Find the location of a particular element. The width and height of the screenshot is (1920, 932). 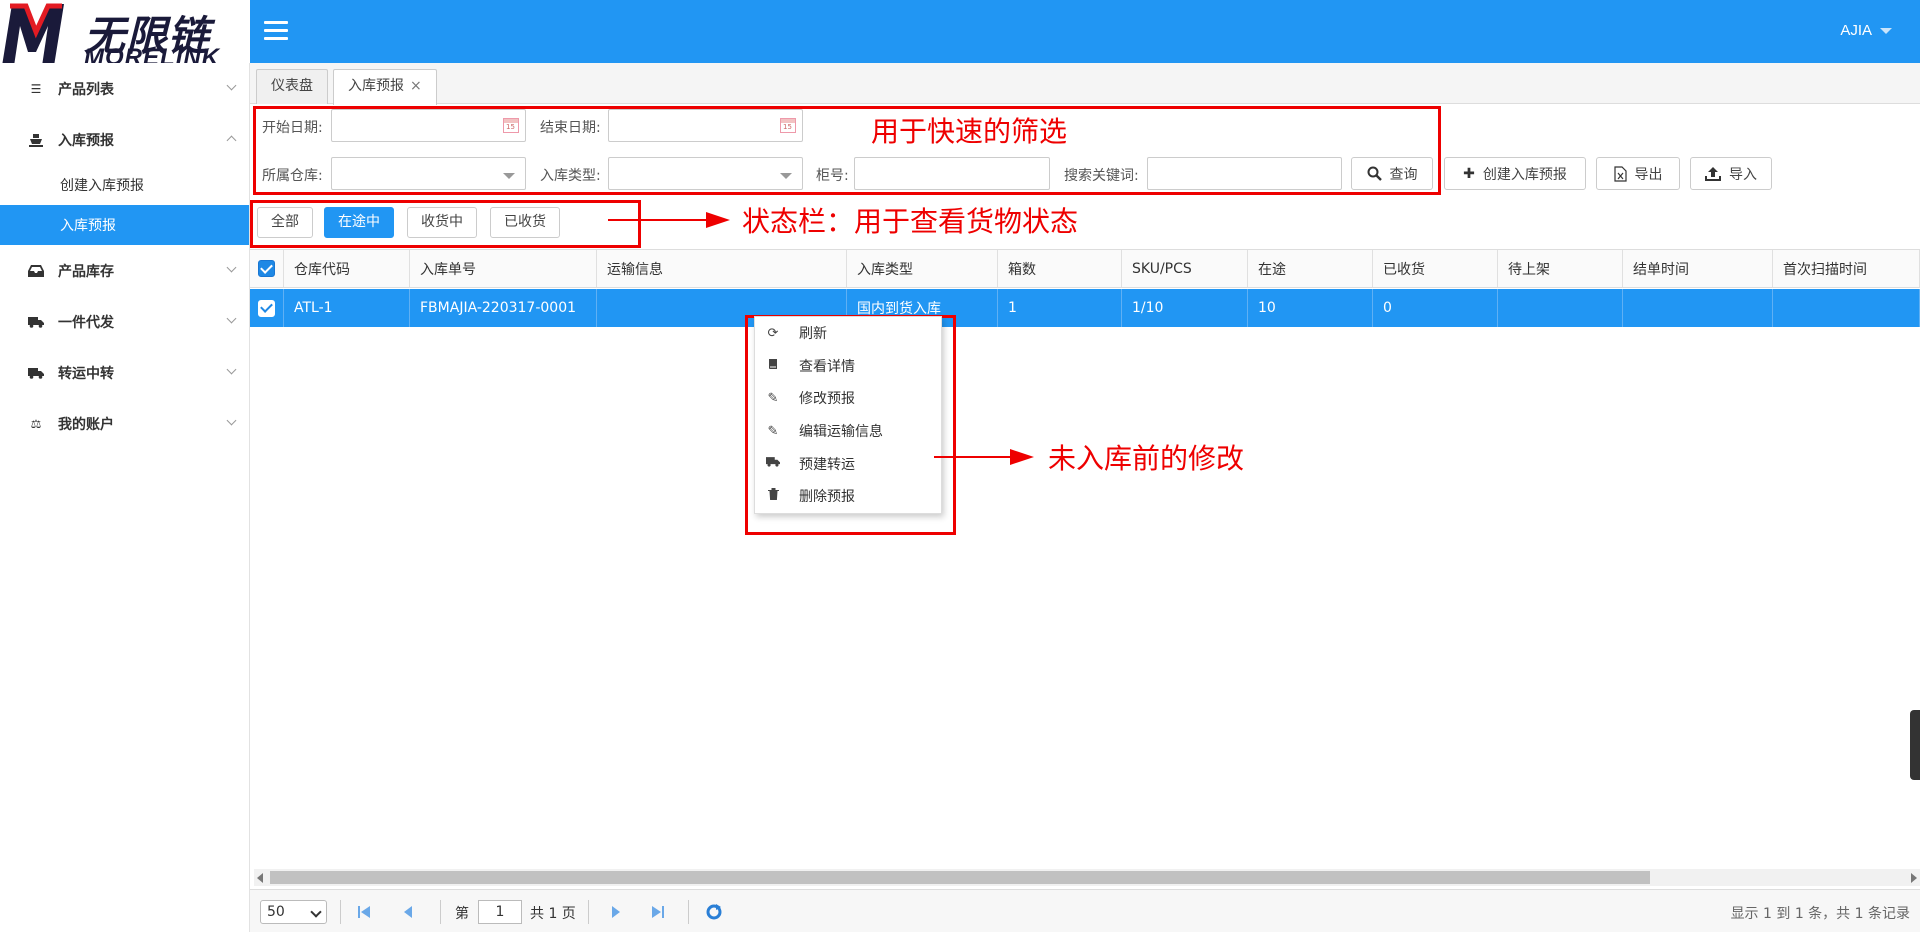

sidebar-subitem-inbound-forecast: 入库预报 is located at coordinates (124, 225).